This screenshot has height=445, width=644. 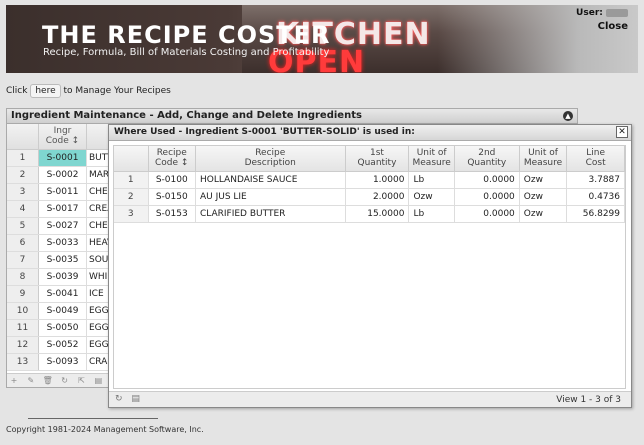 I want to click on close-dialog-icon: ✕, so click(x=622, y=132).